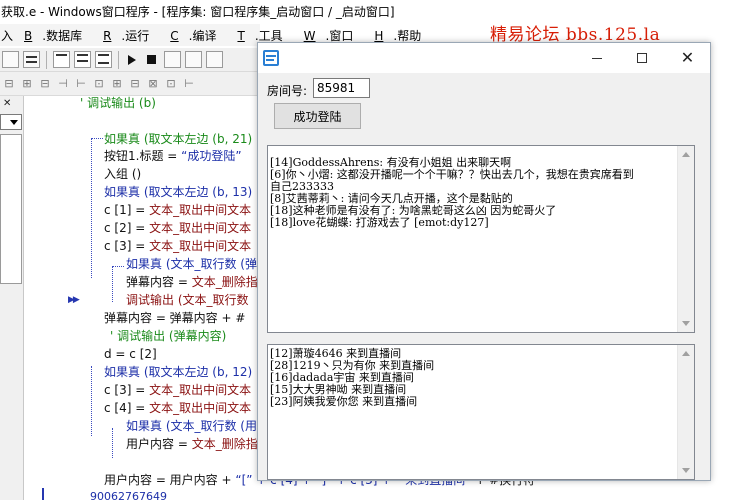  I want to click on menu-help: H .帮助, so click(402, 35).